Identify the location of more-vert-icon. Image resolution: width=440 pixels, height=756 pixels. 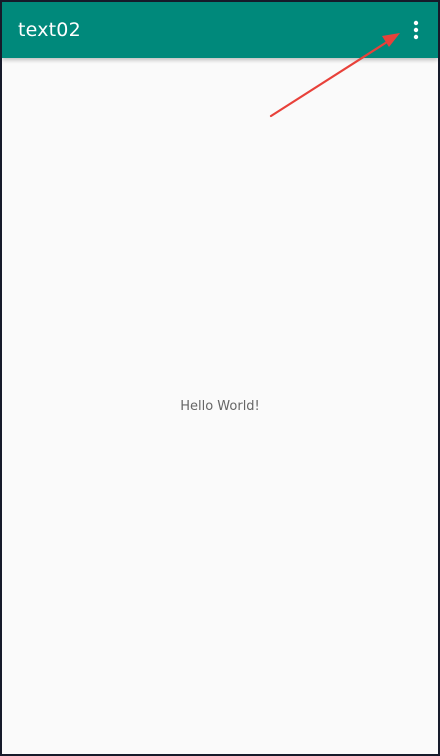
(416, 30).